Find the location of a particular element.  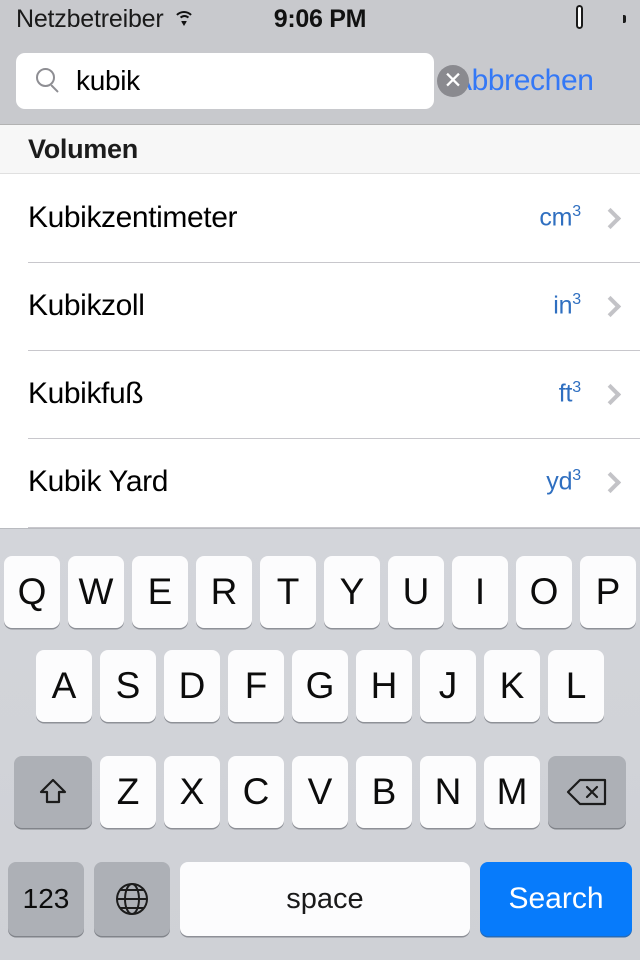

globe-icon is located at coordinates (132, 899).